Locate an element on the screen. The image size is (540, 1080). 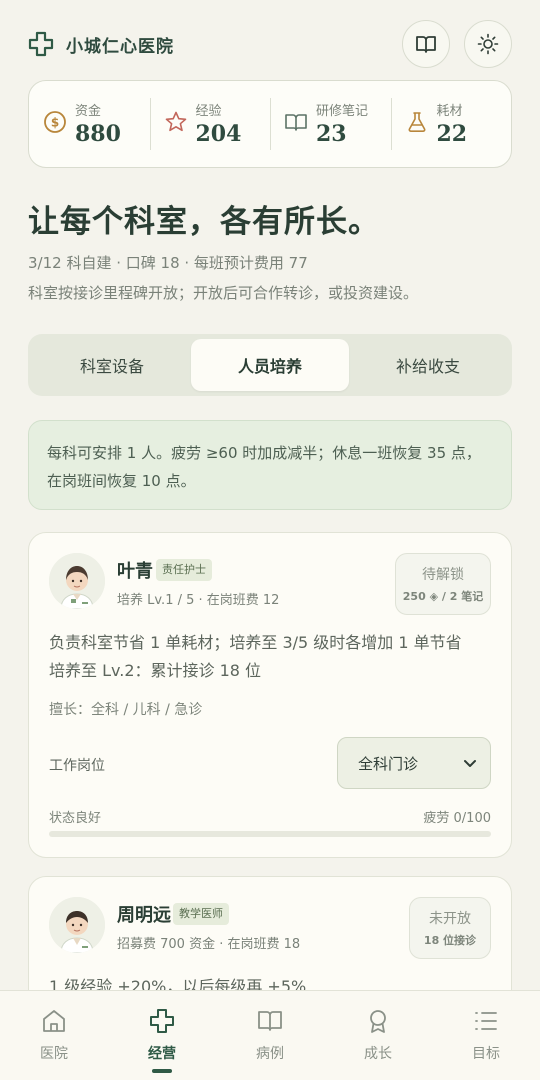
sun-icon is located at coordinates (488, 44).